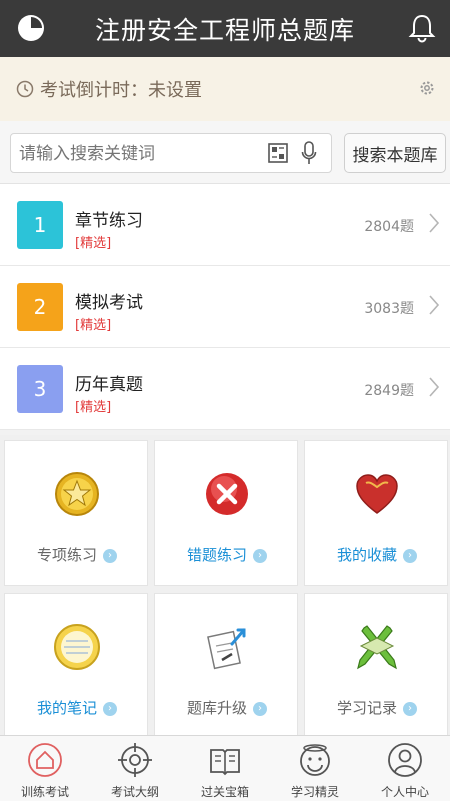 This screenshot has width=450, height=801. What do you see at coordinates (377, 554) in the screenshot?
I see `tile-label: 我的收藏 ›` at bounding box center [377, 554].